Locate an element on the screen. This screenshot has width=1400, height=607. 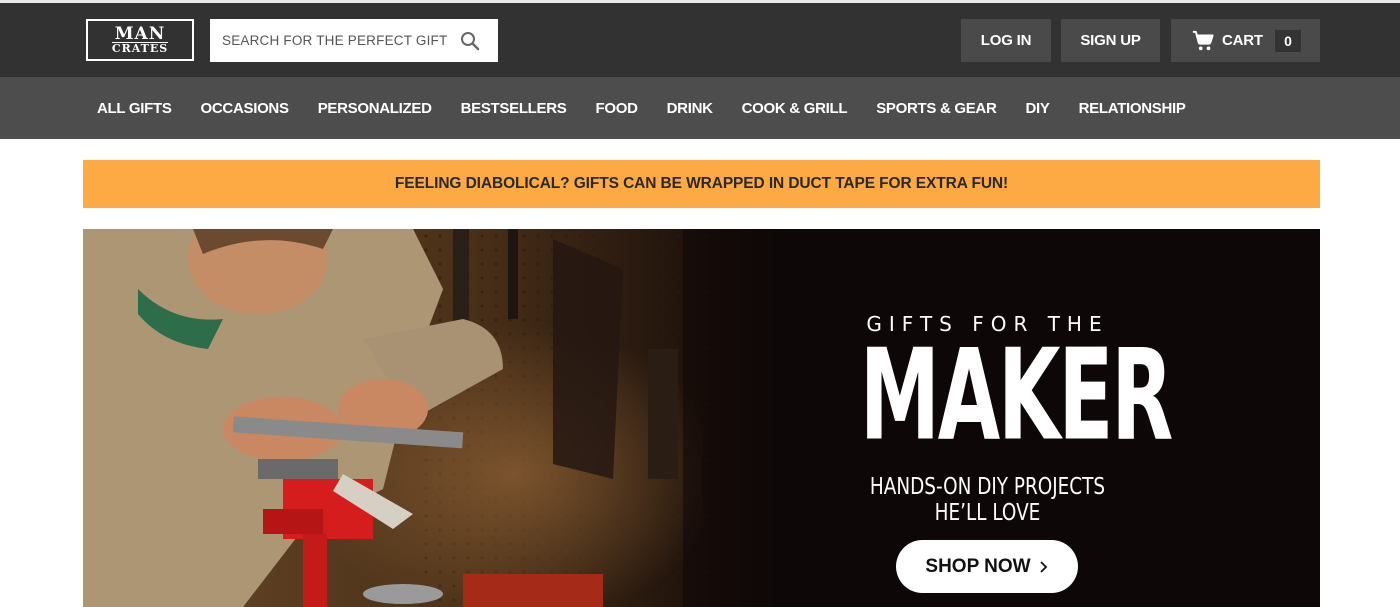
signup-button: SIGN UP is located at coordinates (1110, 40).